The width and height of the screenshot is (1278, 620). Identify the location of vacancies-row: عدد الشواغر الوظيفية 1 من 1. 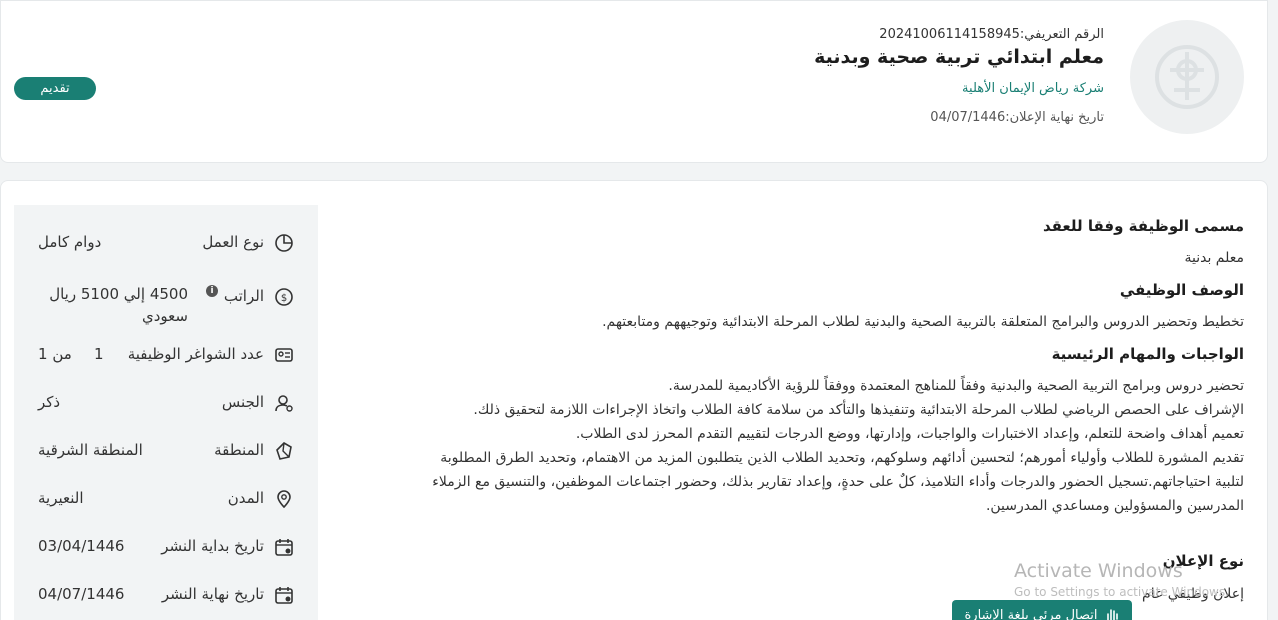
(166, 354).